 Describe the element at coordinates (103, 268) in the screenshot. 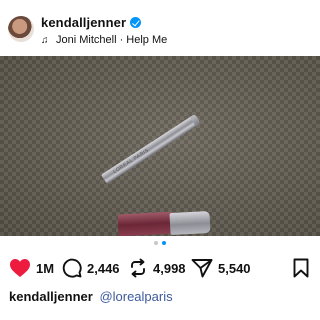

I see `comment-count: 2,446` at that location.